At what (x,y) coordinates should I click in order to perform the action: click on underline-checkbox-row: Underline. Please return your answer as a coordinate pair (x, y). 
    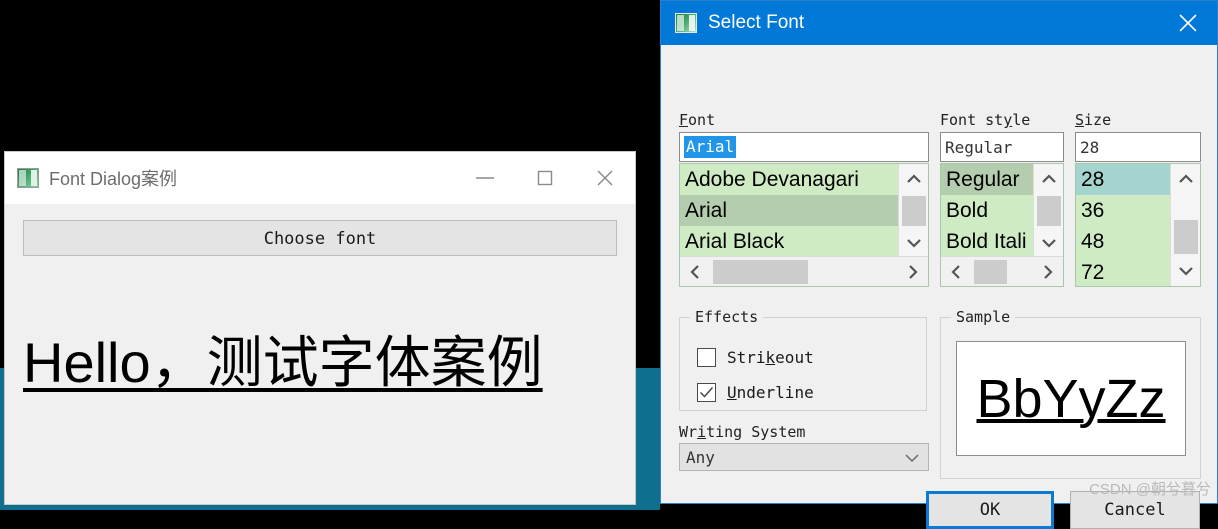
    Looking at the image, I should click on (755, 392).